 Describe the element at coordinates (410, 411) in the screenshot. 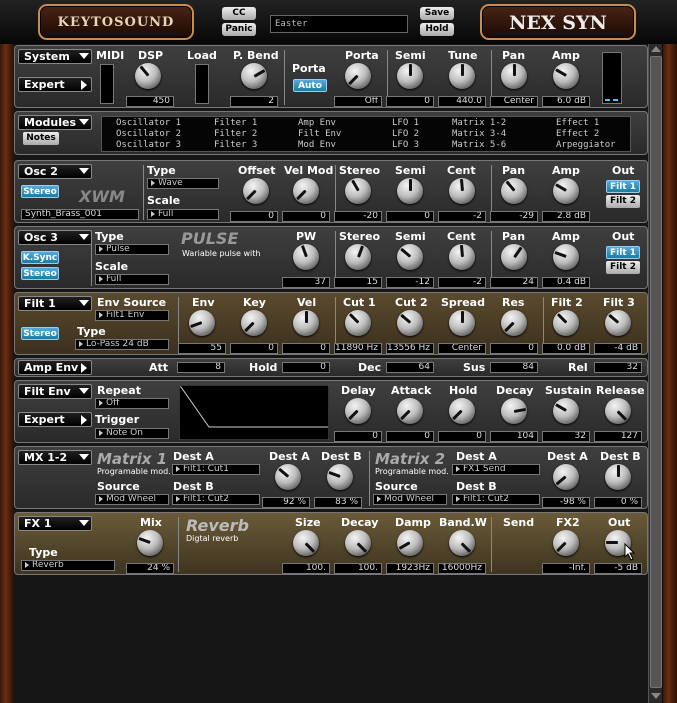

I see `filtenv-attack-knob` at that location.